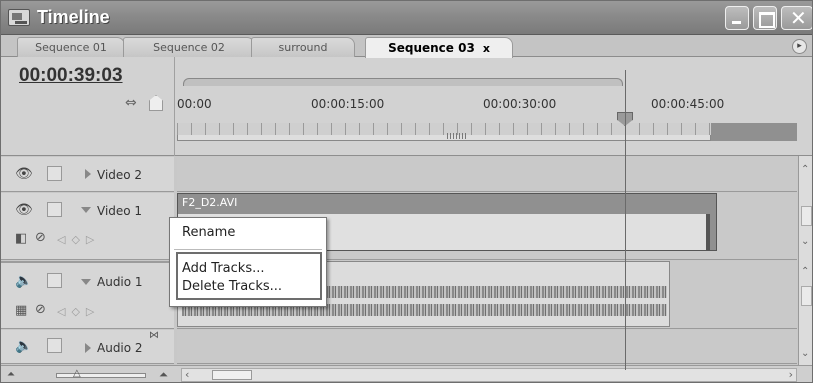 This screenshot has height=383, width=813. What do you see at coordinates (754, 132) in the screenshot?
I see `ruler-end-region` at bounding box center [754, 132].